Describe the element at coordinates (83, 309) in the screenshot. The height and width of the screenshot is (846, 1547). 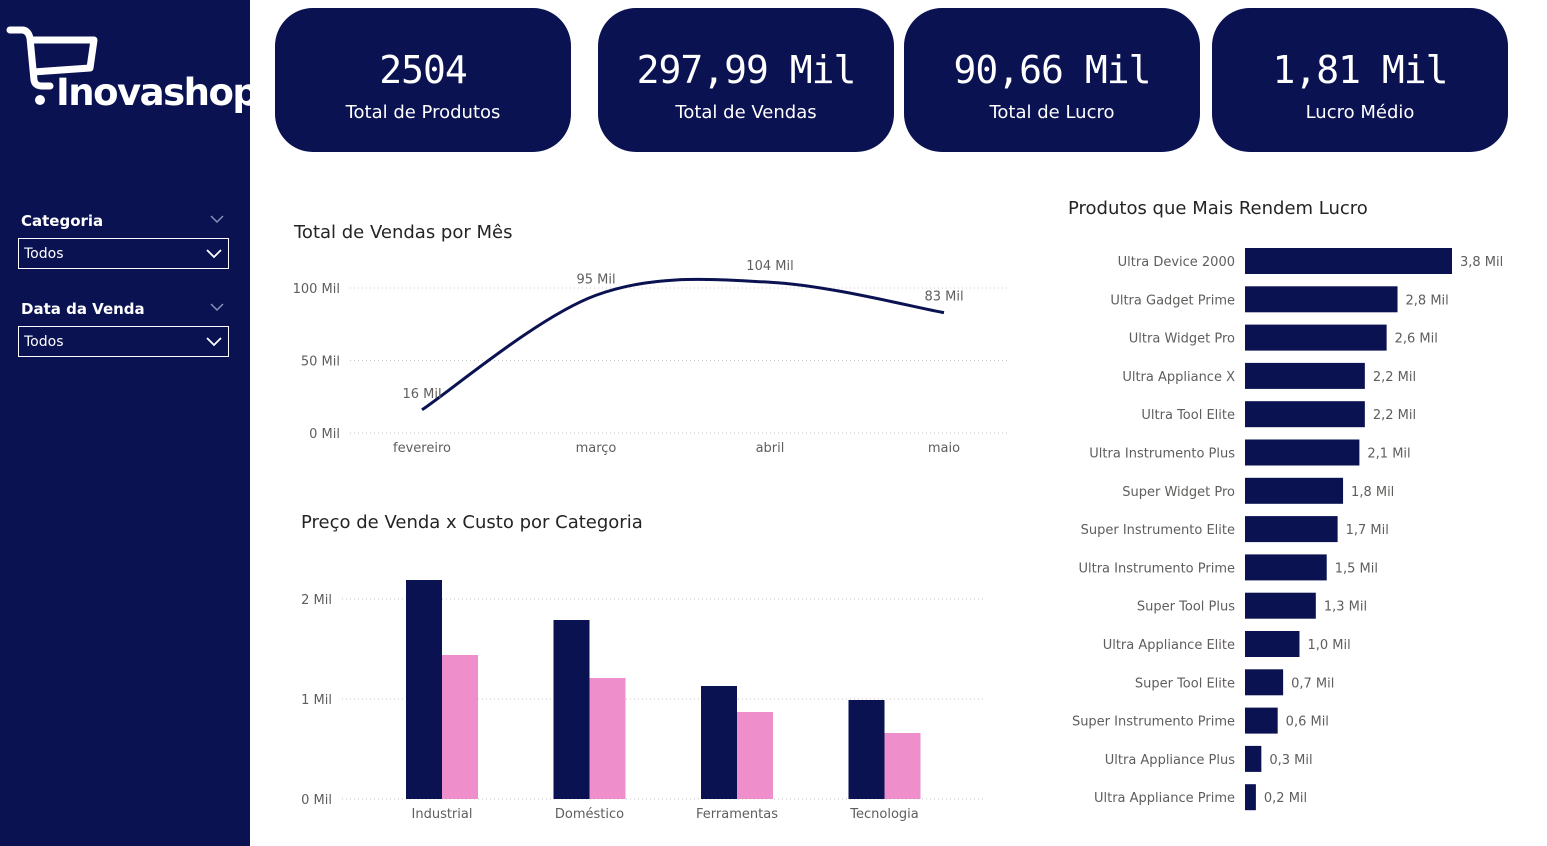
I see `filter-data-title: Data da Venda` at that location.